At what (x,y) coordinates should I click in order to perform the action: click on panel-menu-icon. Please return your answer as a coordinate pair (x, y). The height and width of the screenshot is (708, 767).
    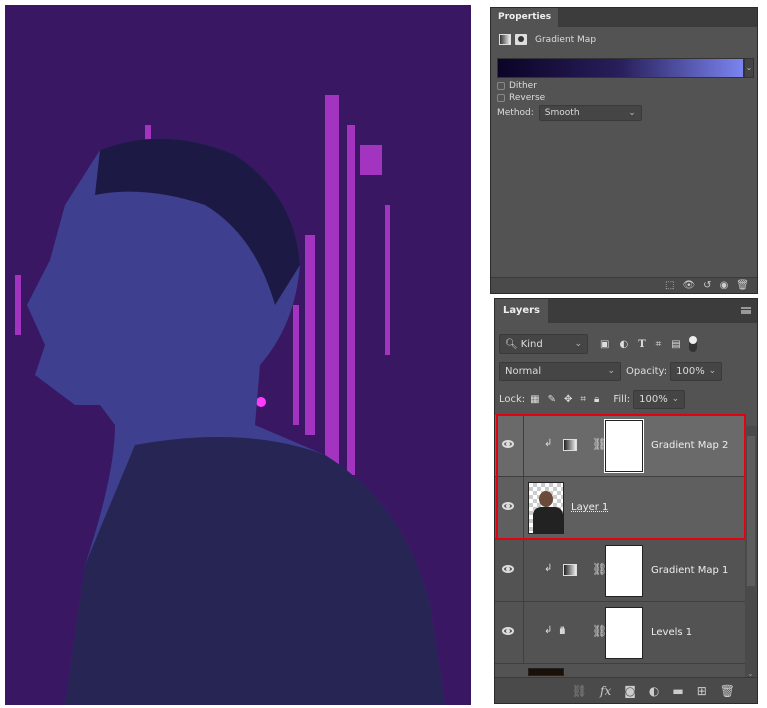
    Looking at the image, I should click on (746, 310).